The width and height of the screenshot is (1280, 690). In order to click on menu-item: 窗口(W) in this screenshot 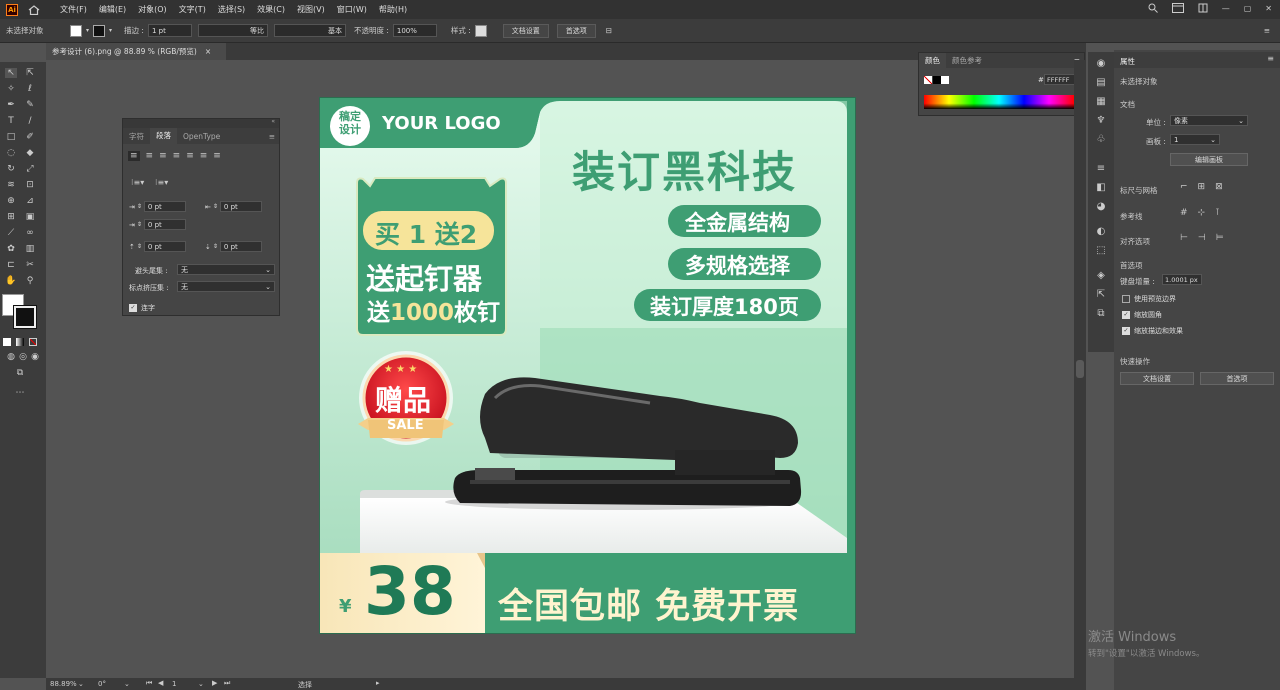, I will do `click(352, 9)`.